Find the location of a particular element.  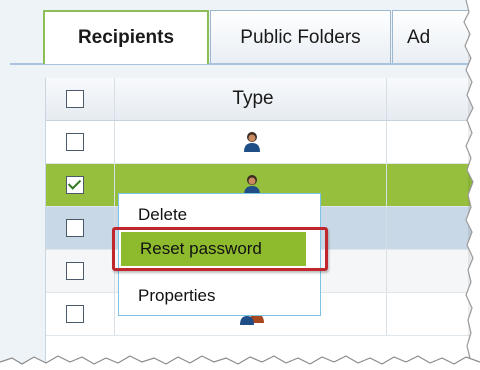

reset-password-callout is located at coordinates (220, 249).